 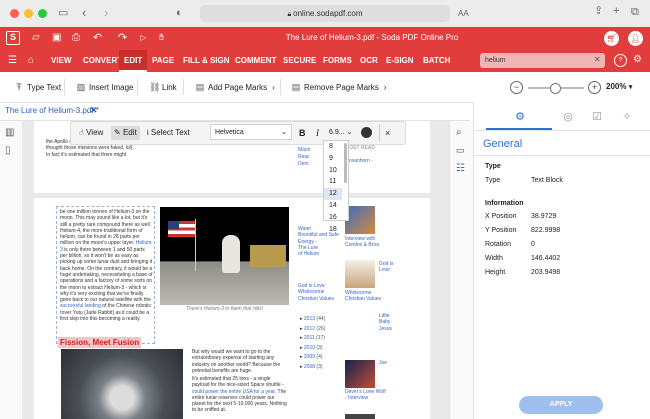 What do you see at coordinates (337, 61) in the screenshot?
I see `menu-forms: FORMS` at bounding box center [337, 61].